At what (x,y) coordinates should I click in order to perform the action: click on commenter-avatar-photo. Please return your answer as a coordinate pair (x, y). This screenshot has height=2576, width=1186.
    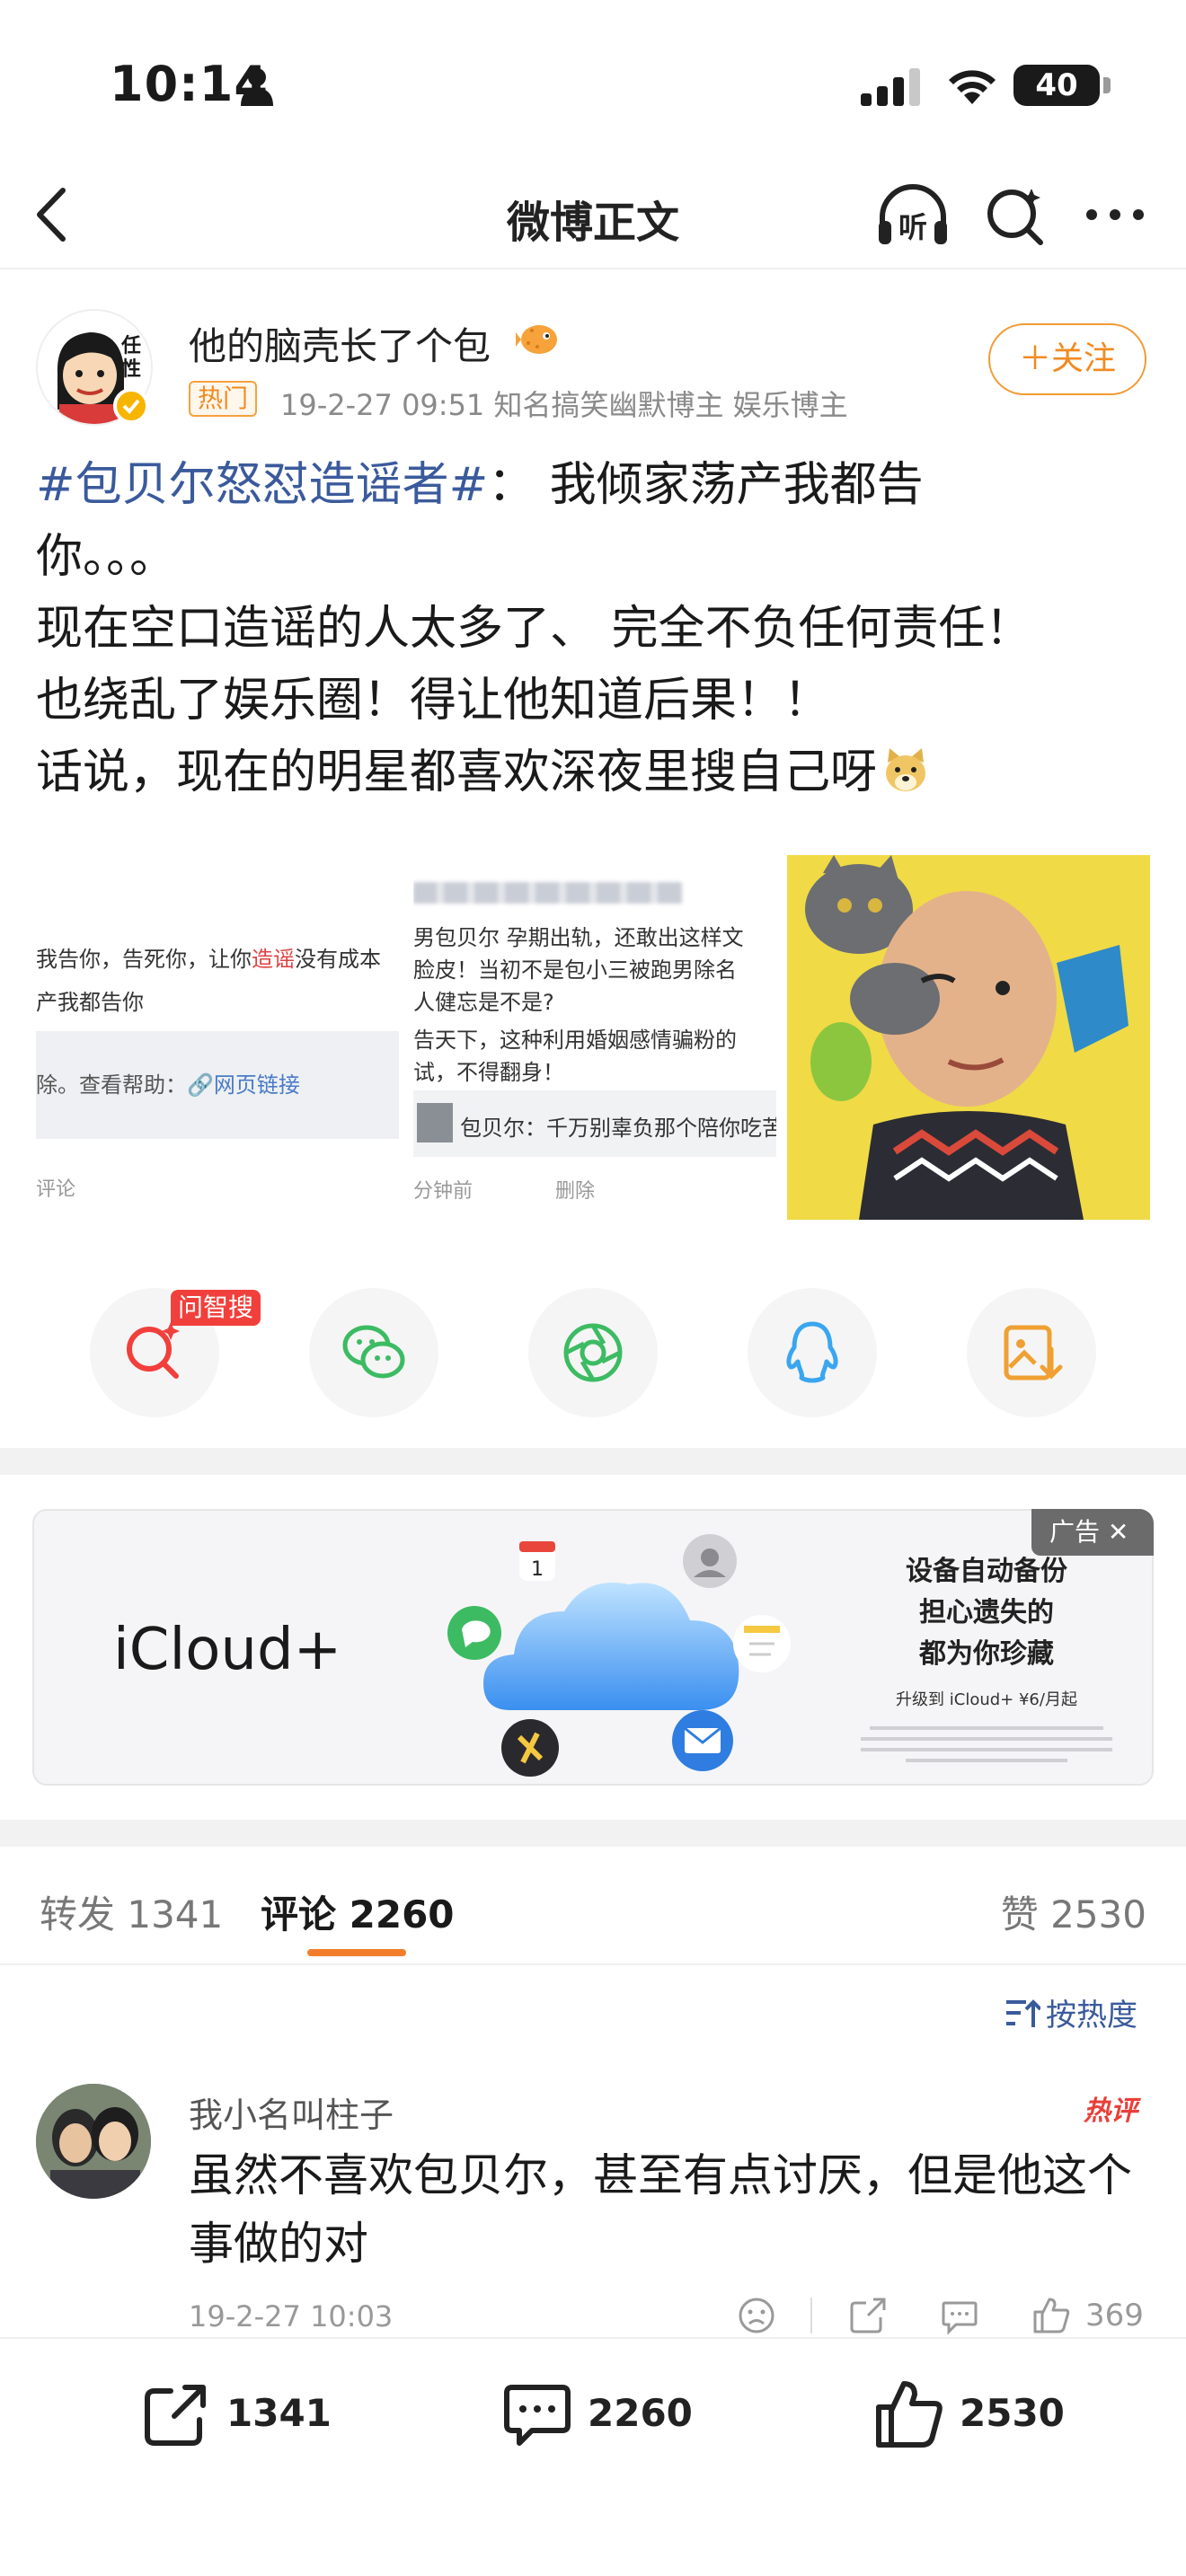
    Looking at the image, I should click on (93, 2141).